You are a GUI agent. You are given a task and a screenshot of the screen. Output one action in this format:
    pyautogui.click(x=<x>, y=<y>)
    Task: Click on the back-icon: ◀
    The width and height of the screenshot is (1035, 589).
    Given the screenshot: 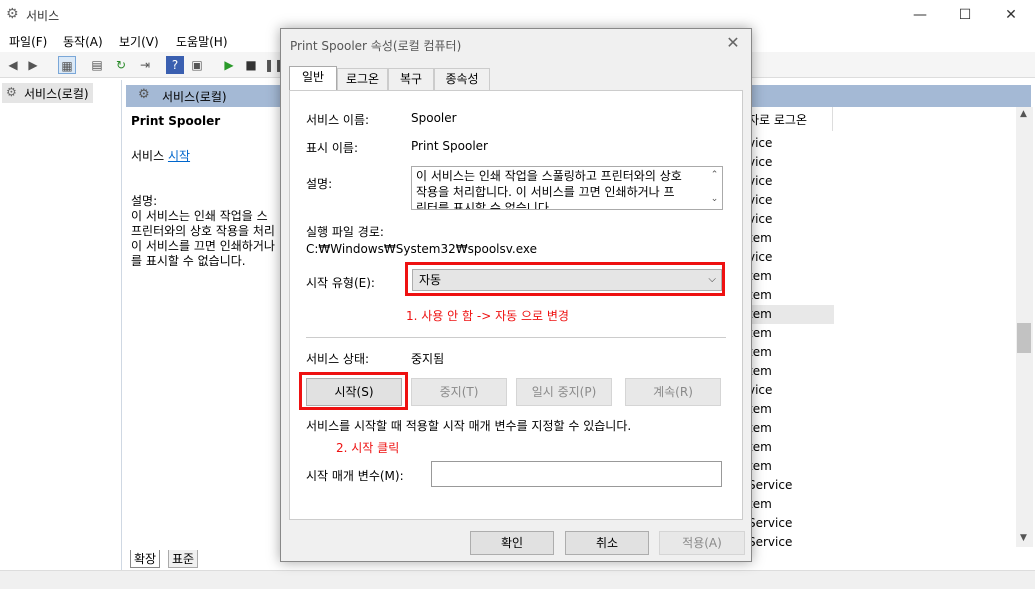 What is the action you would take?
    pyautogui.click(x=13, y=65)
    